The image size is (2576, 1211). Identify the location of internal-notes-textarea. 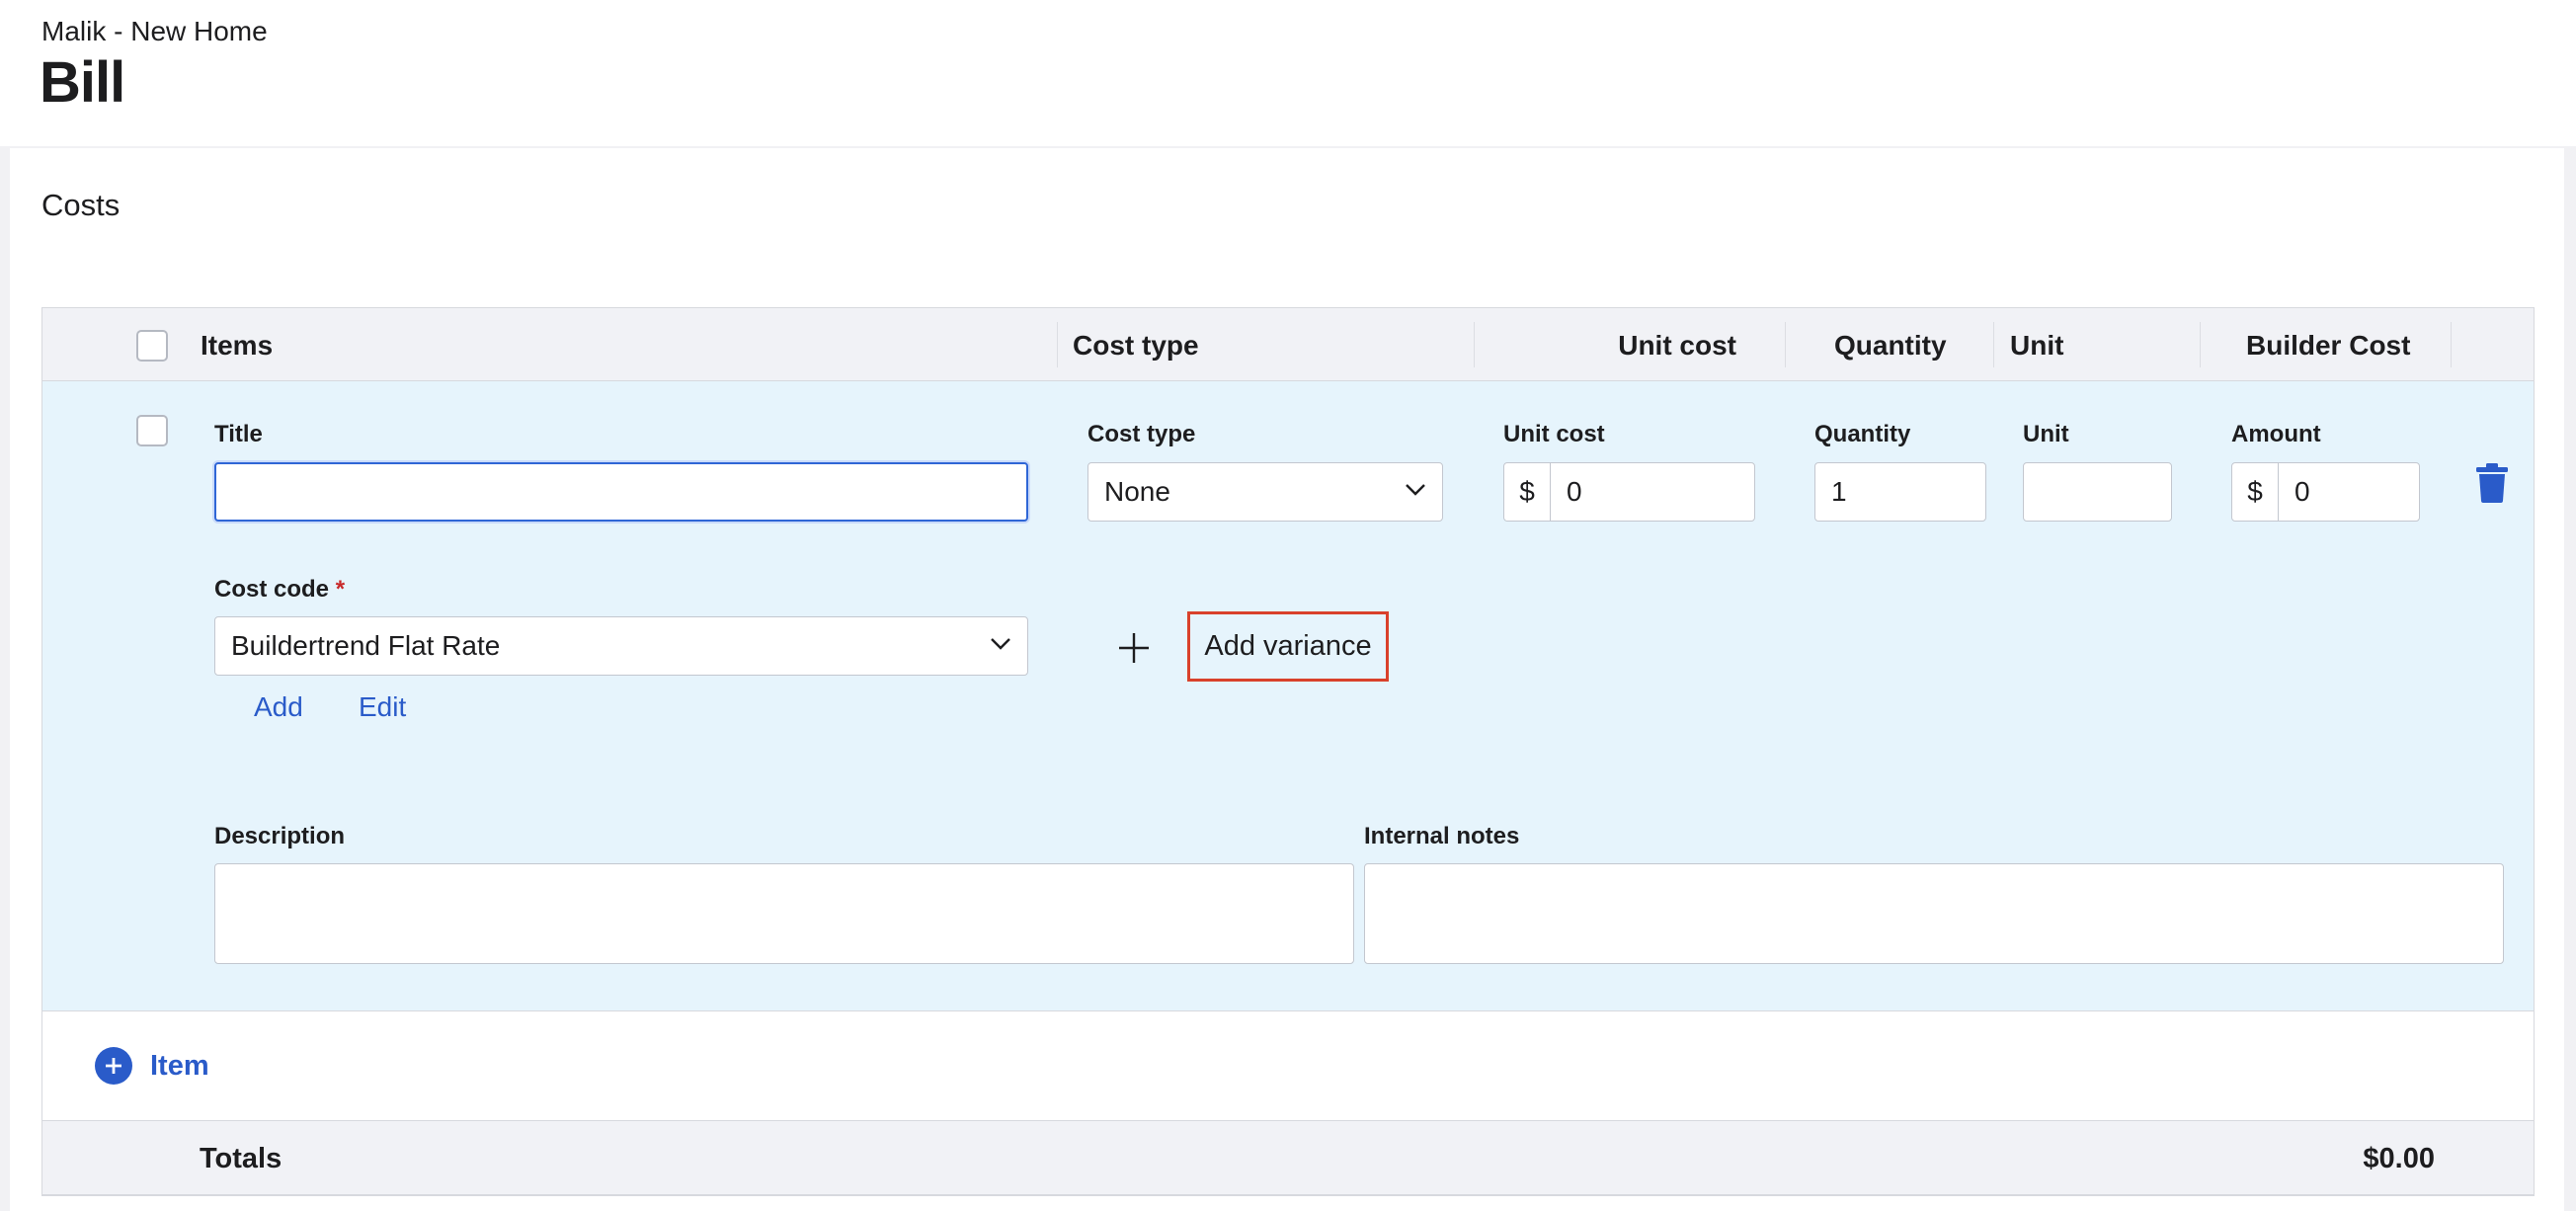
(1934, 913).